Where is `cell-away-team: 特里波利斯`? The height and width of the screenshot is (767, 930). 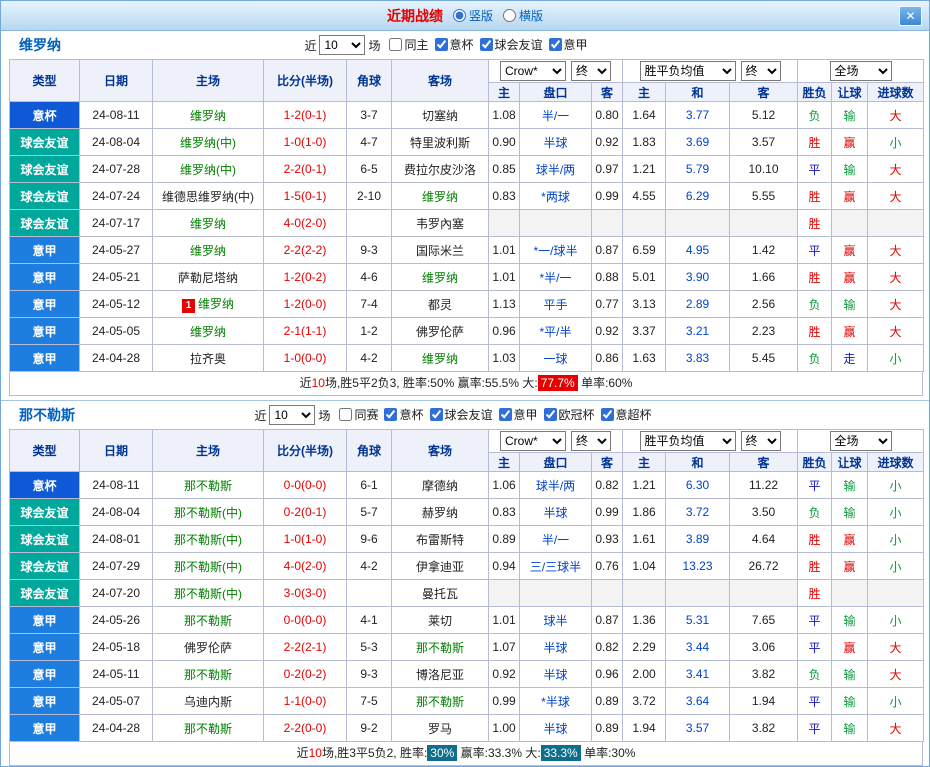 cell-away-team: 特里波利斯 is located at coordinates (440, 142).